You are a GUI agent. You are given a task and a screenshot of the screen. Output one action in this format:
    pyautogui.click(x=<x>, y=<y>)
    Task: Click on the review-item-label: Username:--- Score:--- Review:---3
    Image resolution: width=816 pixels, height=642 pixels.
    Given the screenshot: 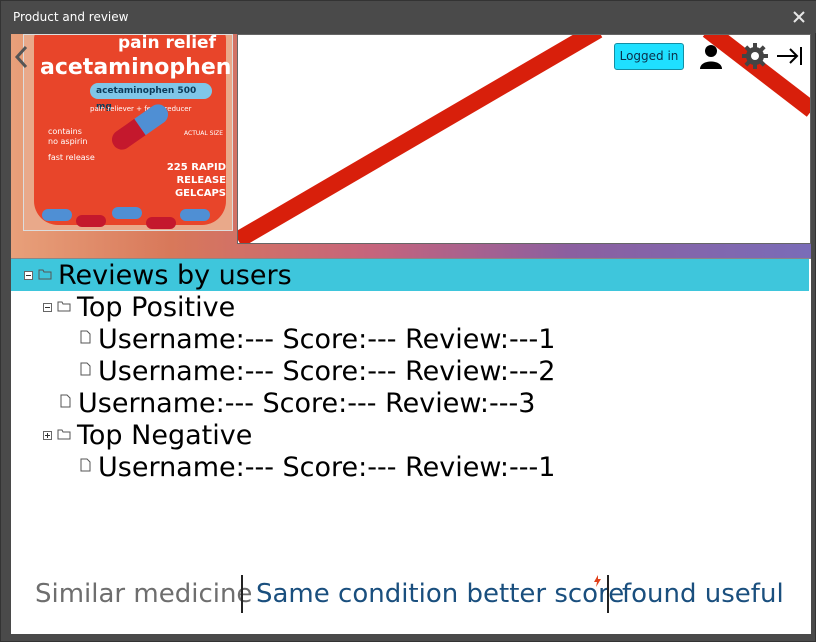 What is the action you would take?
    pyautogui.click(x=307, y=403)
    